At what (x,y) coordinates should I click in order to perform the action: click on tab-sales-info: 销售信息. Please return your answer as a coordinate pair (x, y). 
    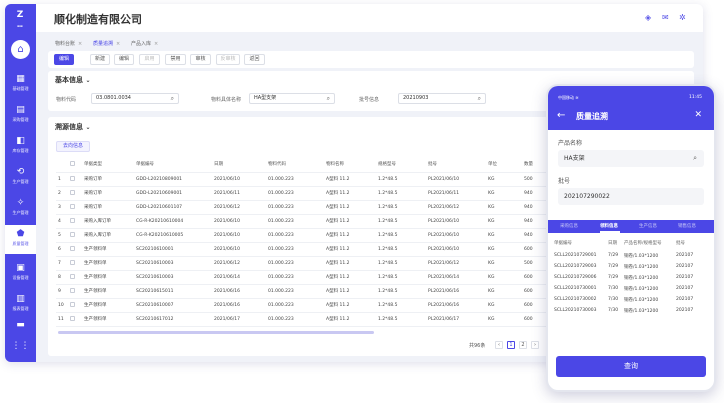
    Looking at the image, I should click on (687, 226).